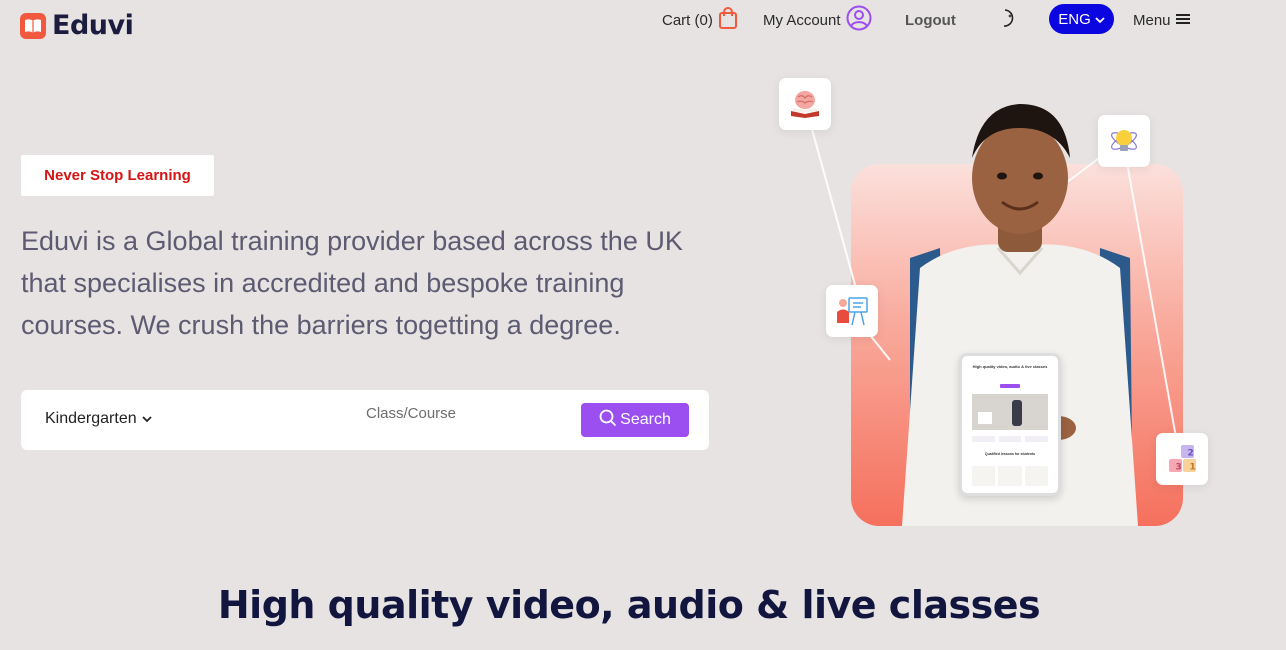  Describe the element at coordinates (1152, 20) in the screenshot. I see `menu-label: Menu` at that location.